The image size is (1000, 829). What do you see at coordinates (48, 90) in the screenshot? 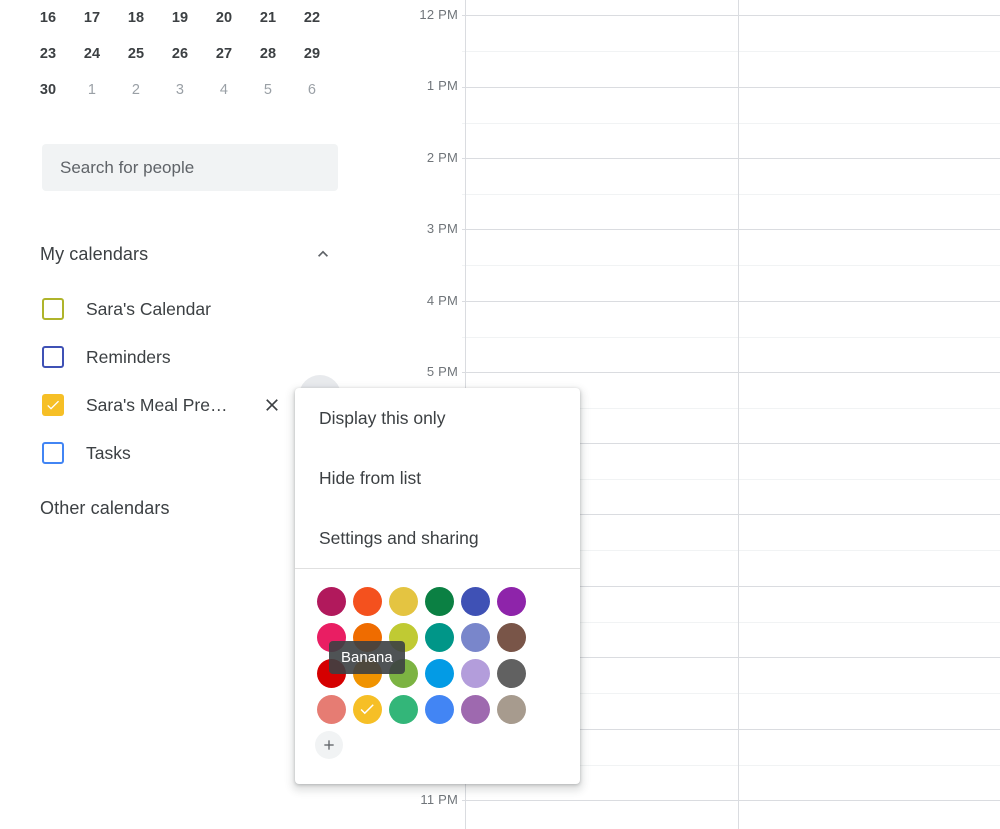
I see `mini-calendar-day: 30` at bounding box center [48, 90].